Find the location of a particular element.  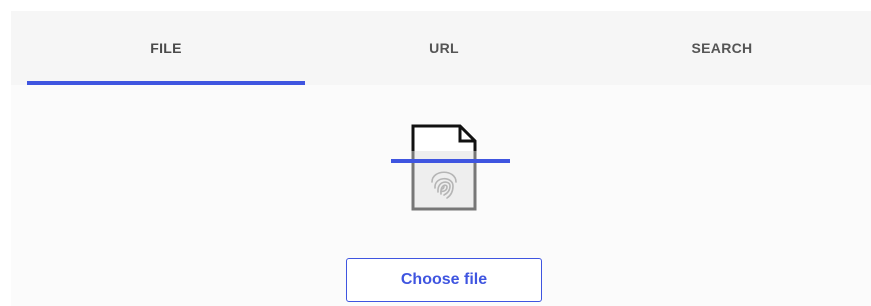

tab-file-label: FILE is located at coordinates (166, 48).